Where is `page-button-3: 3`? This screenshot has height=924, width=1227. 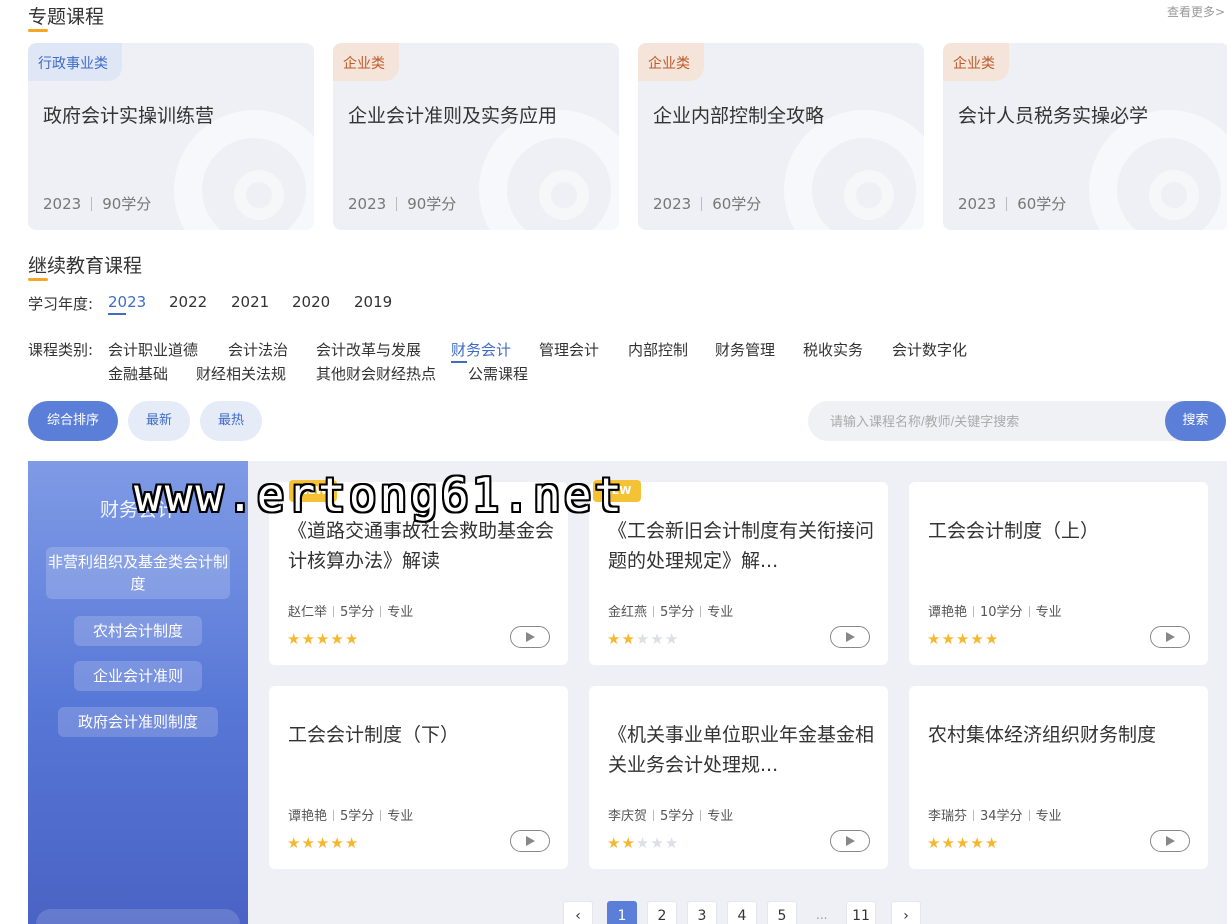
page-button-3: 3 is located at coordinates (702, 912).